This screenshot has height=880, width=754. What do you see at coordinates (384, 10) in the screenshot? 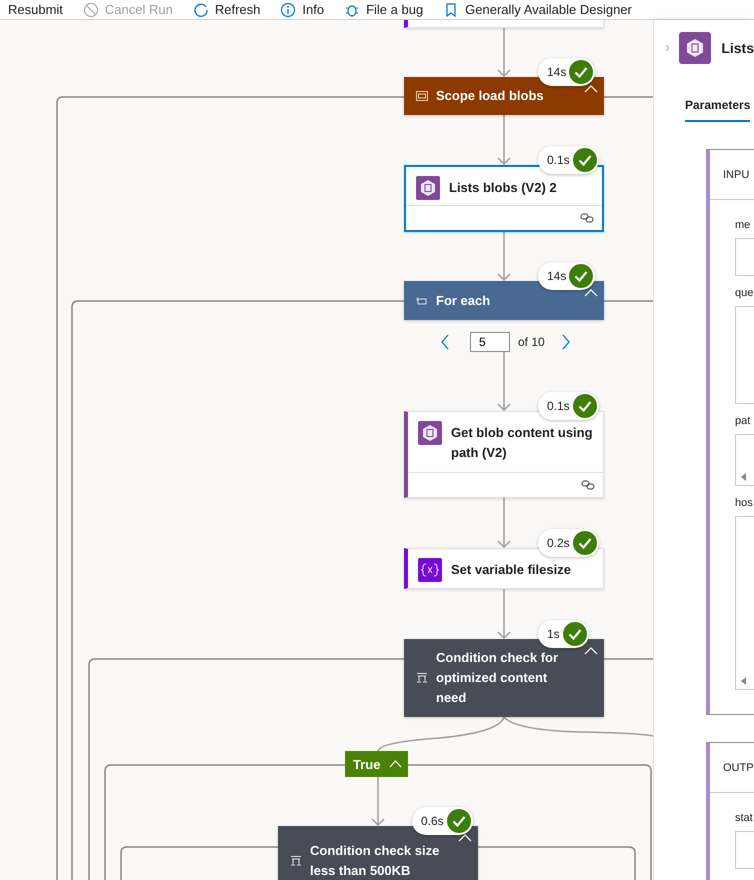
I see `toolbar-button: File a bug` at bounding box center [384, 10].